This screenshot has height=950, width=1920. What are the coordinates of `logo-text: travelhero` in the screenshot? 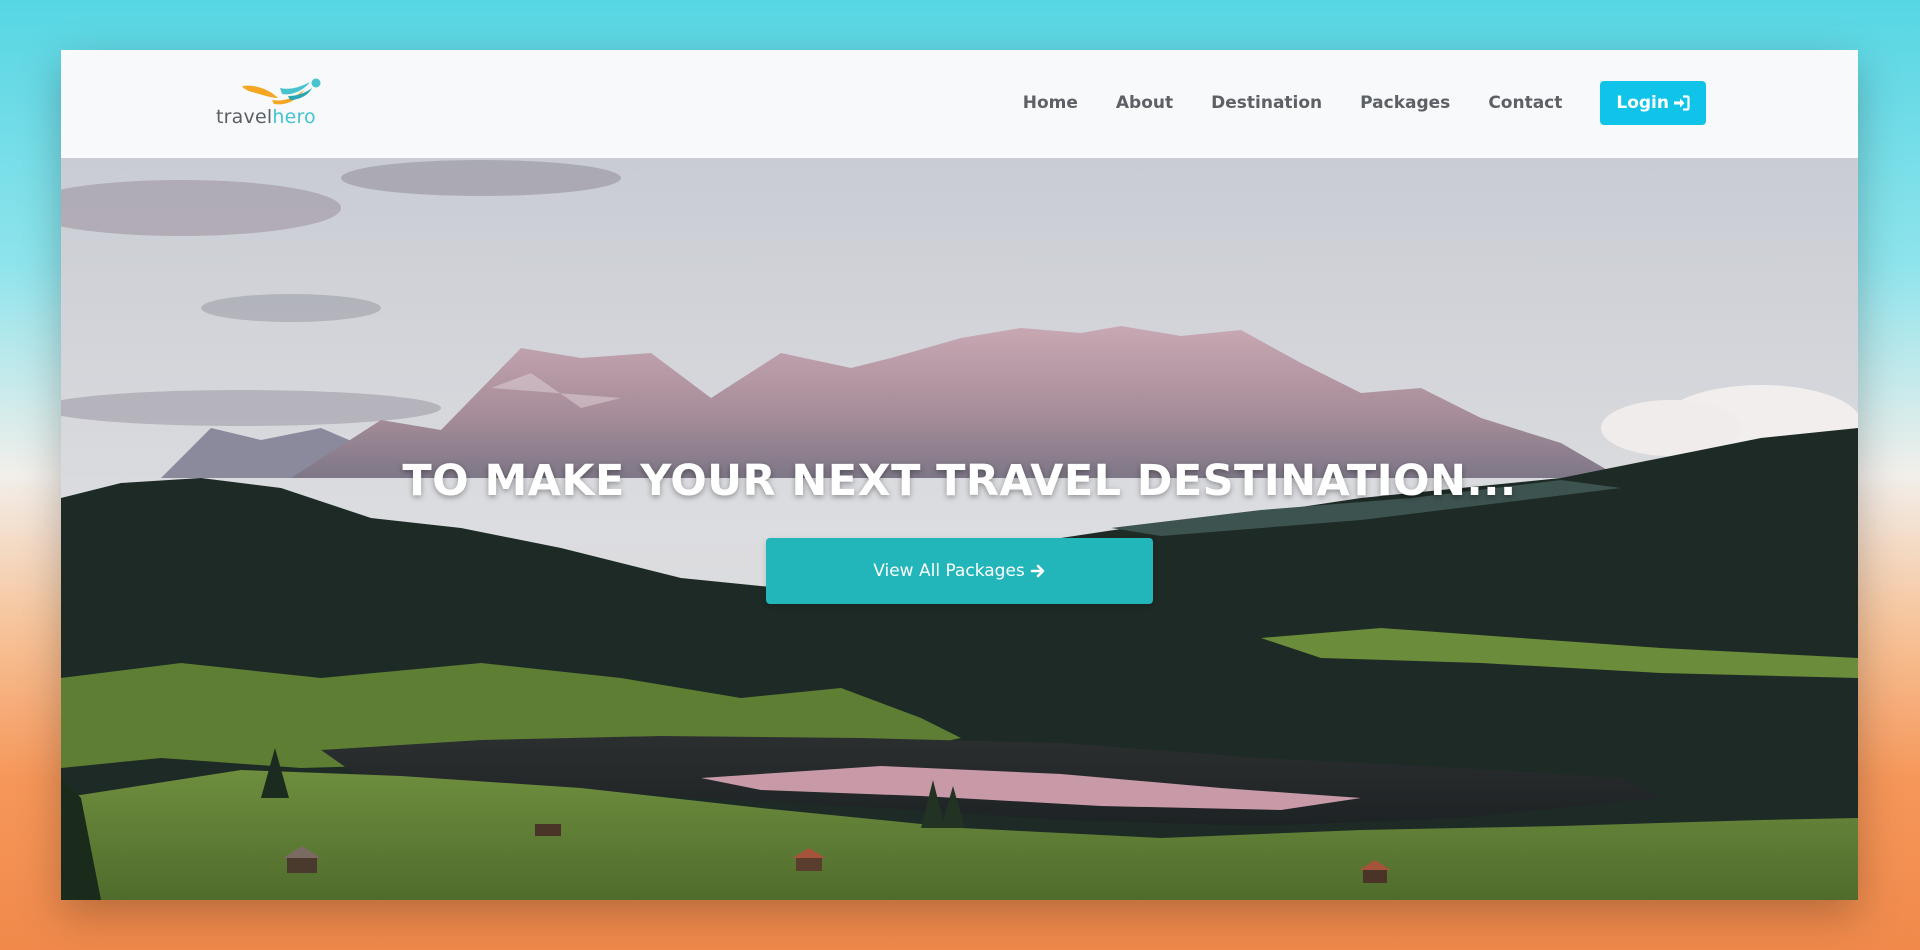 It's located at (266, 117).